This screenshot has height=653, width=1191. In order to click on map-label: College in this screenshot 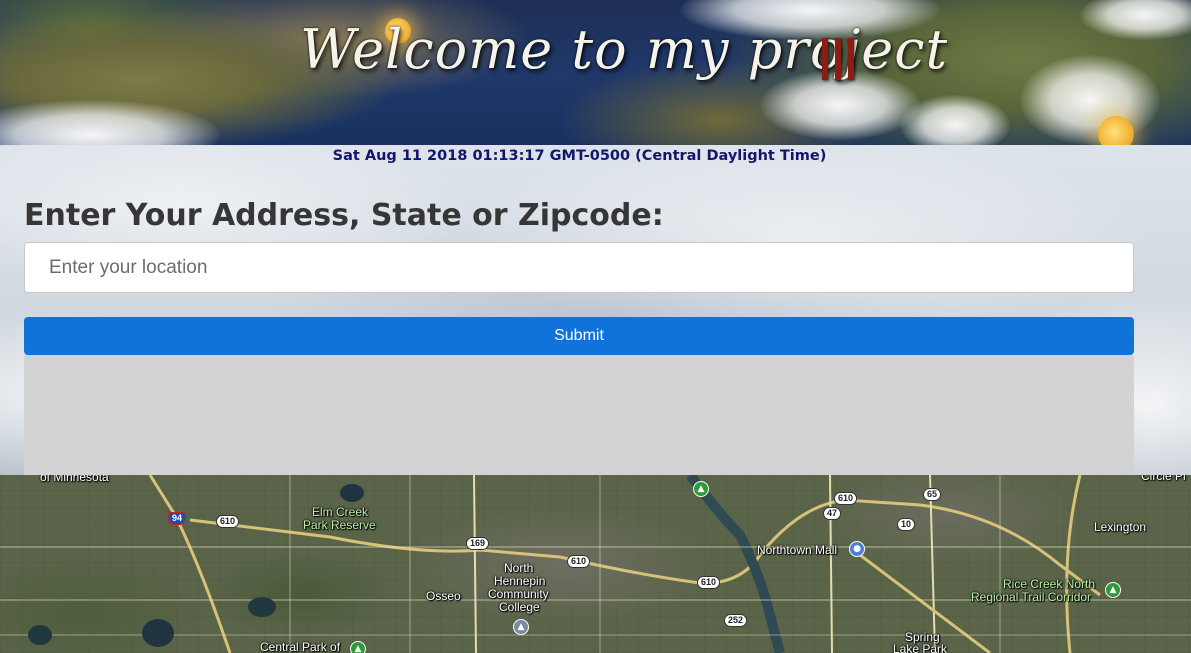, I will do `click(519, 607)`.